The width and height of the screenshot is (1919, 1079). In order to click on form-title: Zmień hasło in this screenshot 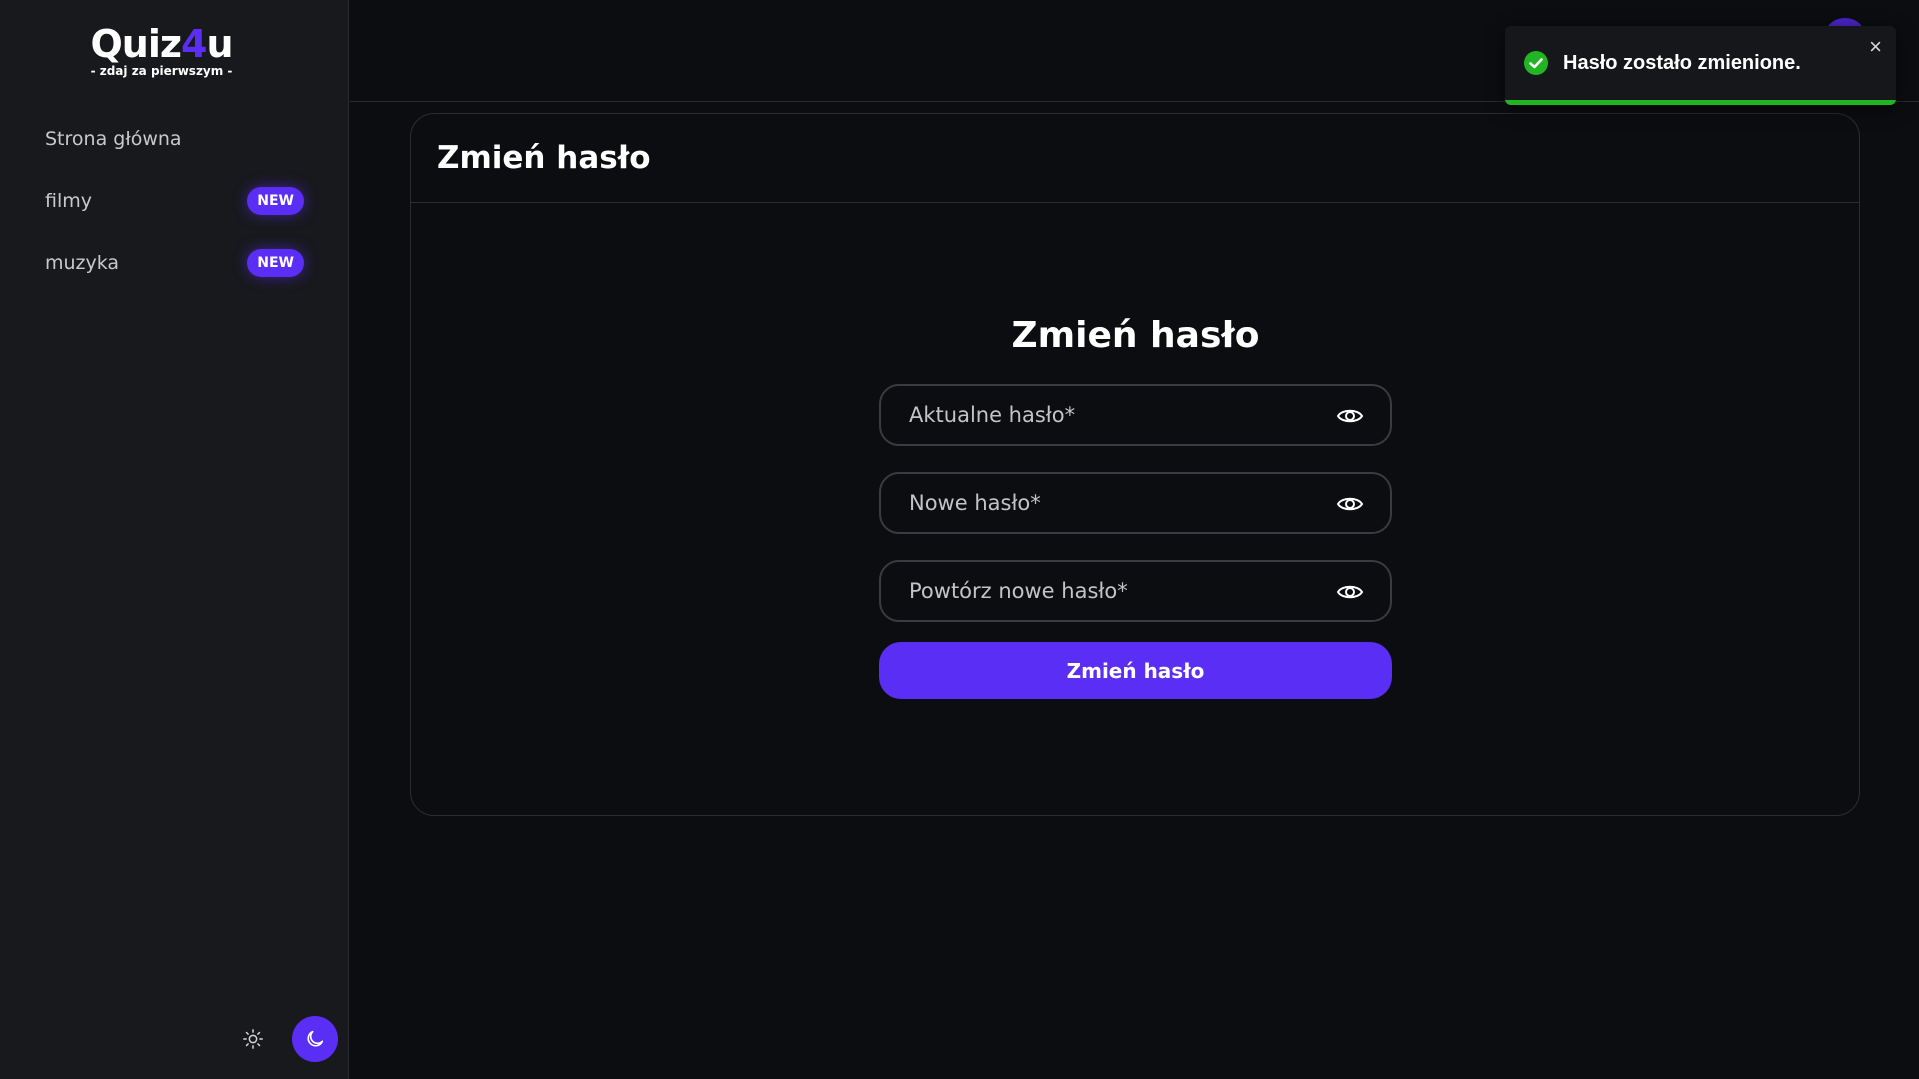, I will do `click(1135, 335)`.